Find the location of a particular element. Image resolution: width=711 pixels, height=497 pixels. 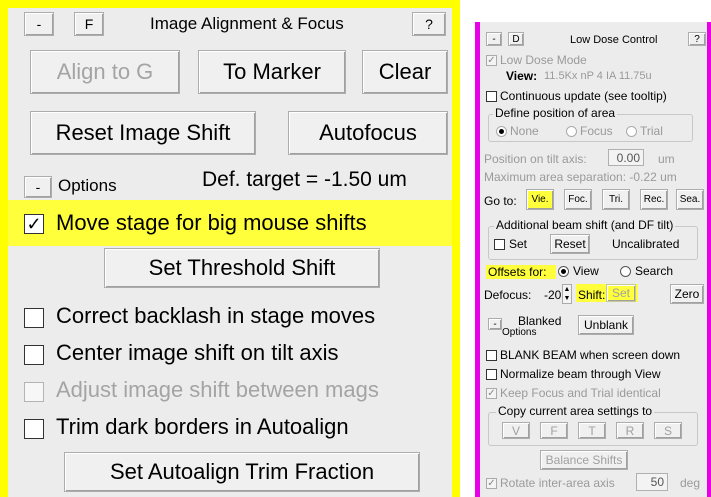

correct-backlash-label: Correct backlash in stage moves is located at coordinates (216, 315).